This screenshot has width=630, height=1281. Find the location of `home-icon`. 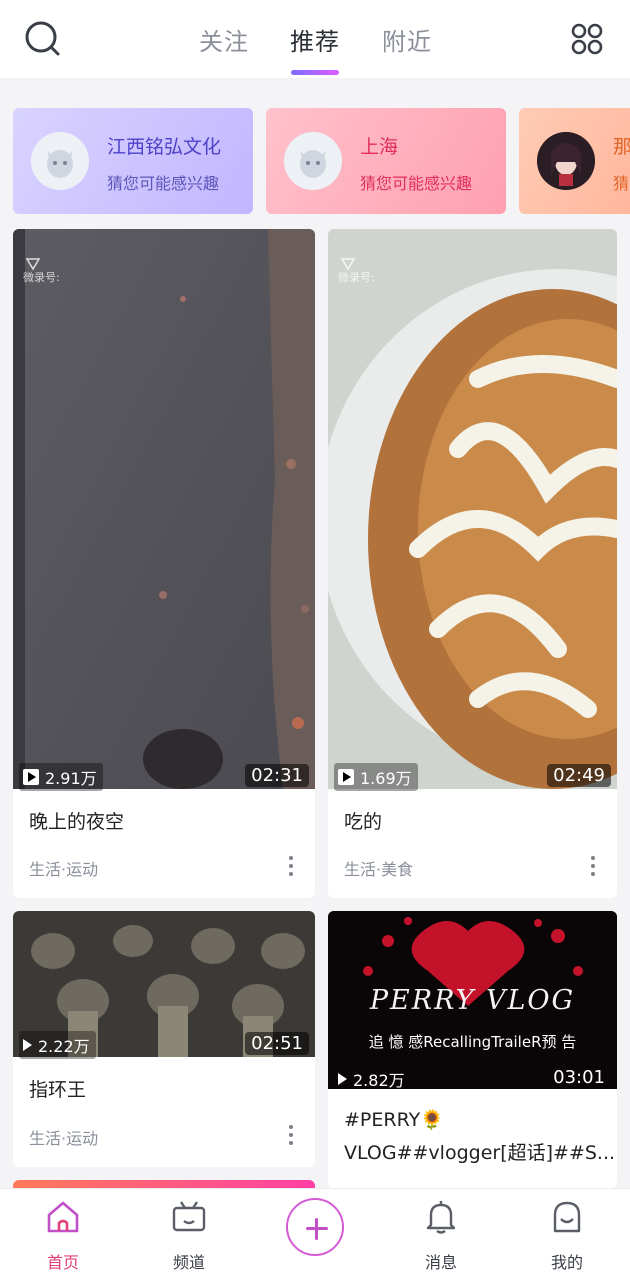

home-icon is located at coordinates (63, 1217).